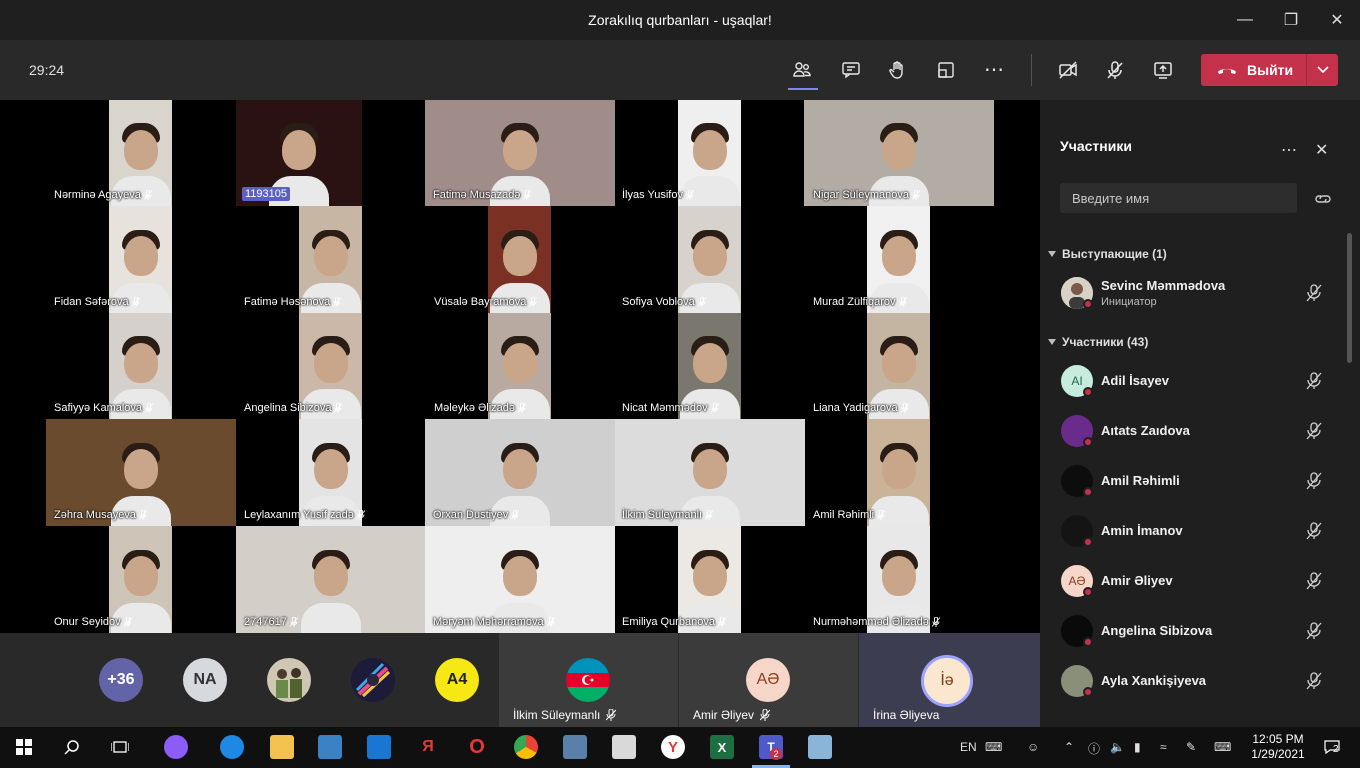 This screenshot has width=1360, height=768. I want to click on keyboard-icon: ⌨, so click(993, 747).